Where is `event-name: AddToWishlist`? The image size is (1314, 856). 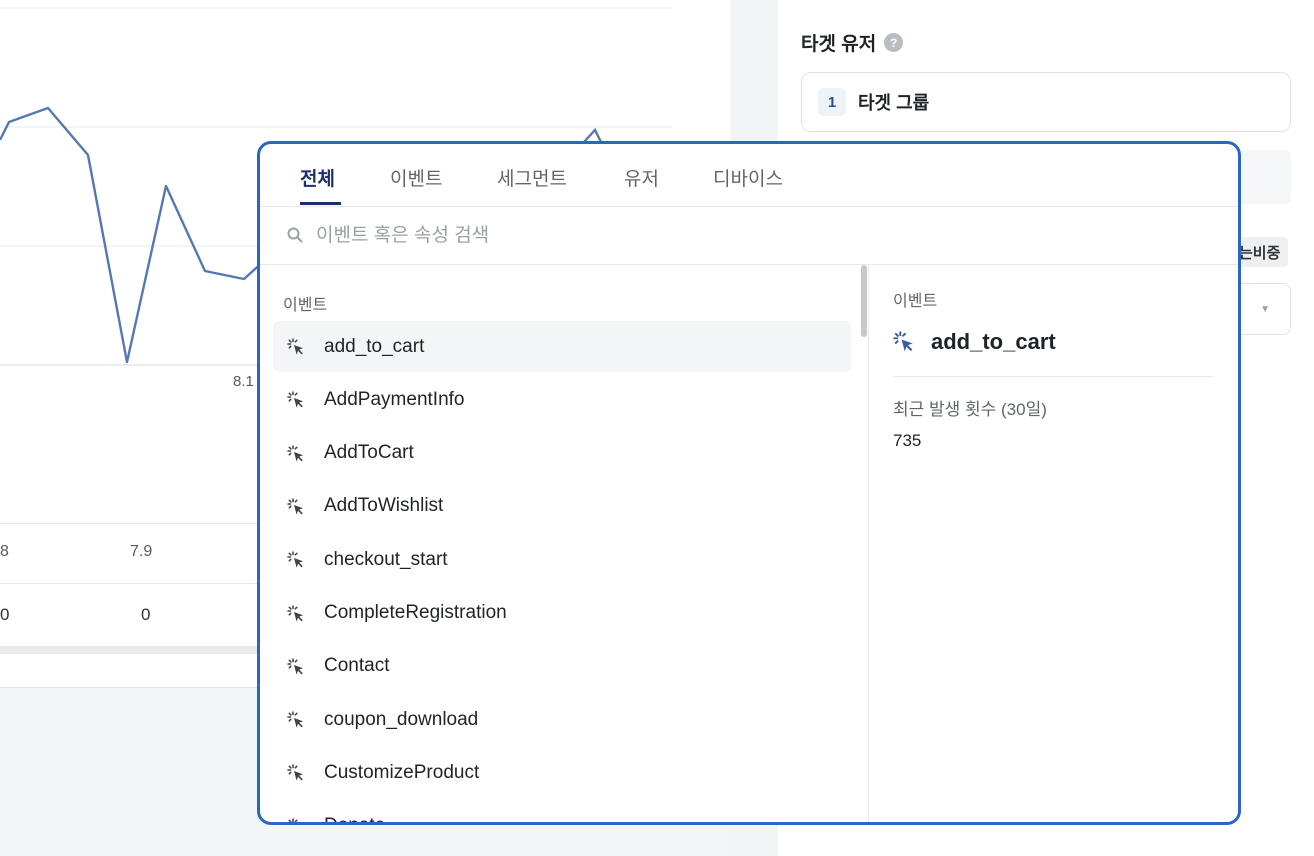 event-name: AddToWishlist is located at coordinates (384, 506).